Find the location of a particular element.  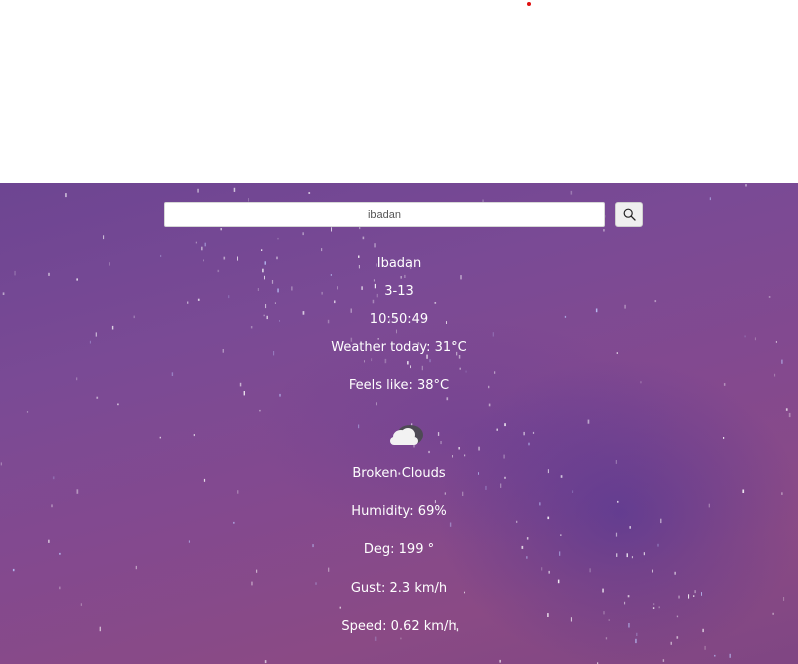

humidity-value: Humidity: 69% is located at coordinates (399, 511).